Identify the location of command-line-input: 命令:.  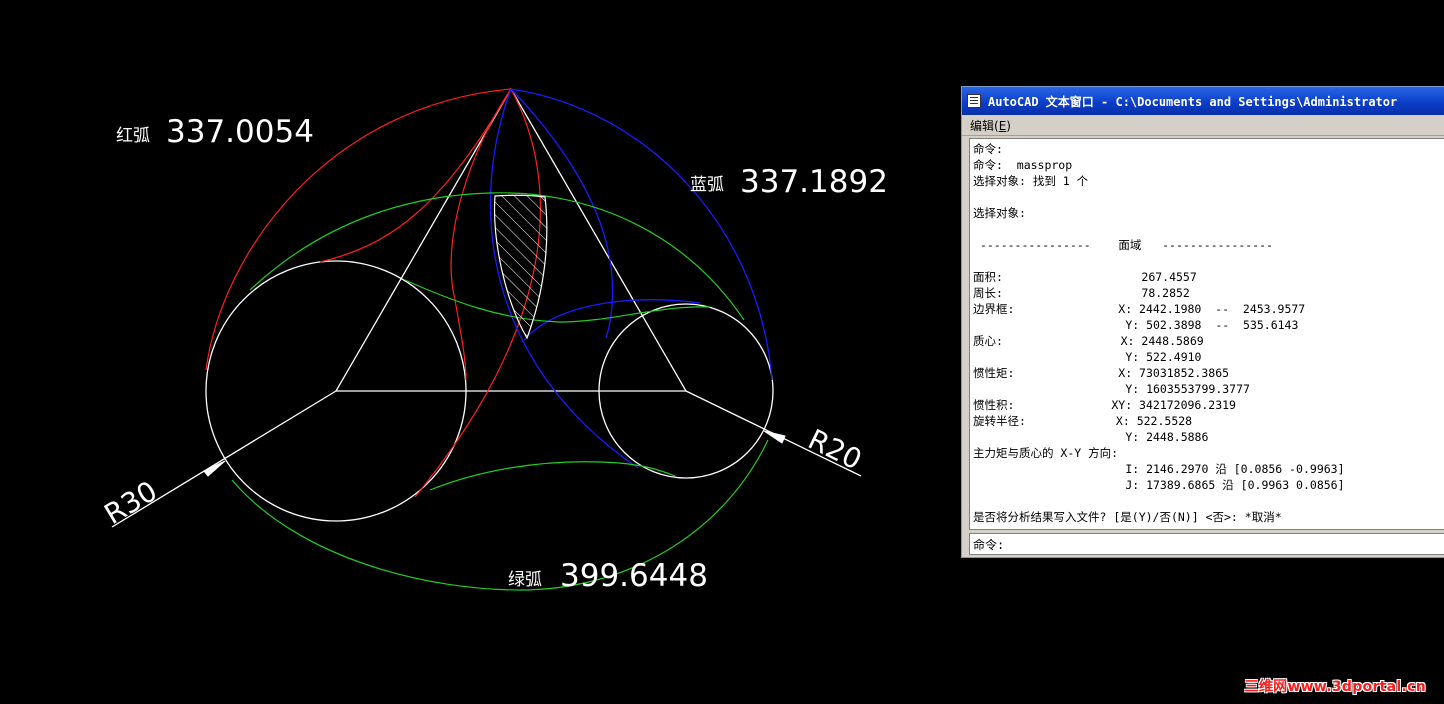
(1206, 544).